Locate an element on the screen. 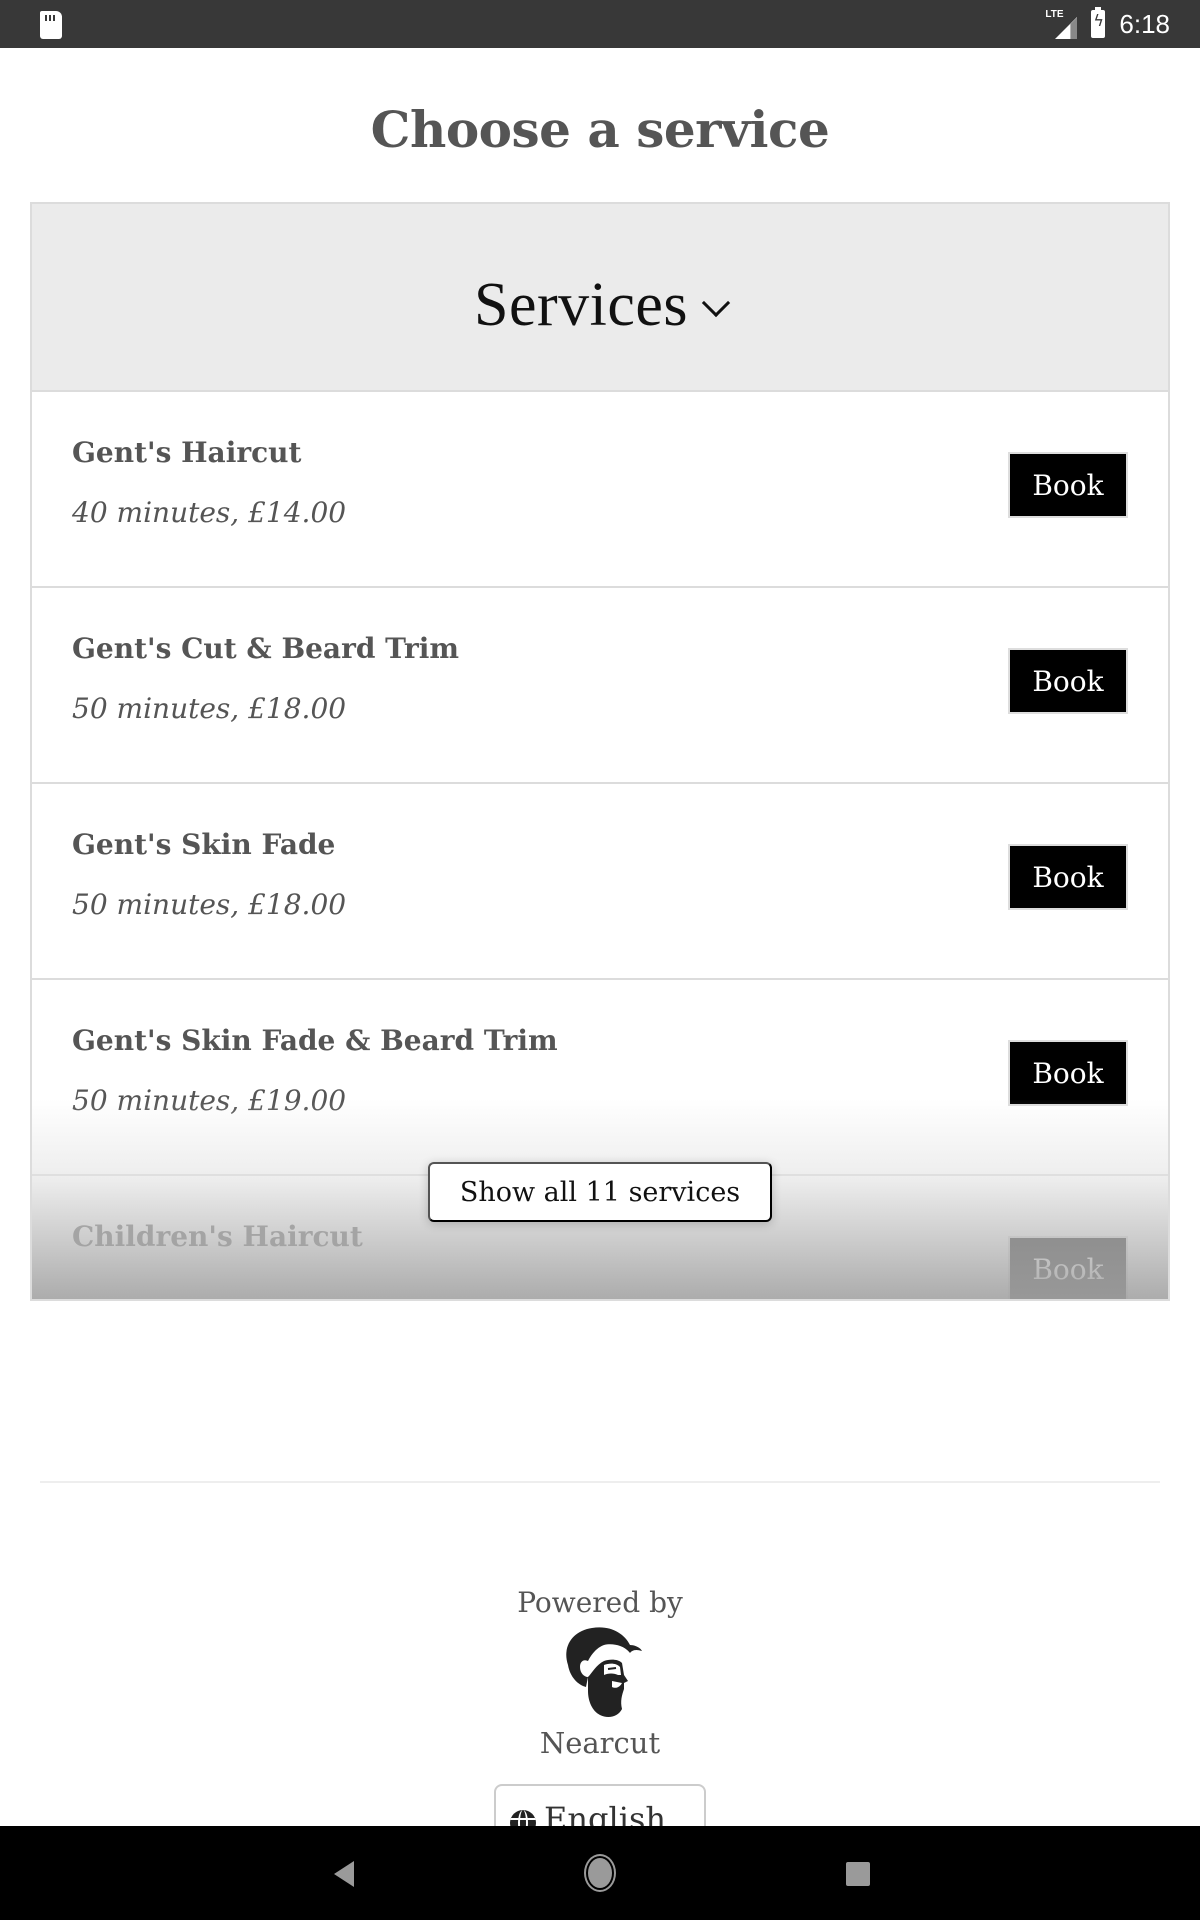  services-header: Services is located at coordinates (600, 298).